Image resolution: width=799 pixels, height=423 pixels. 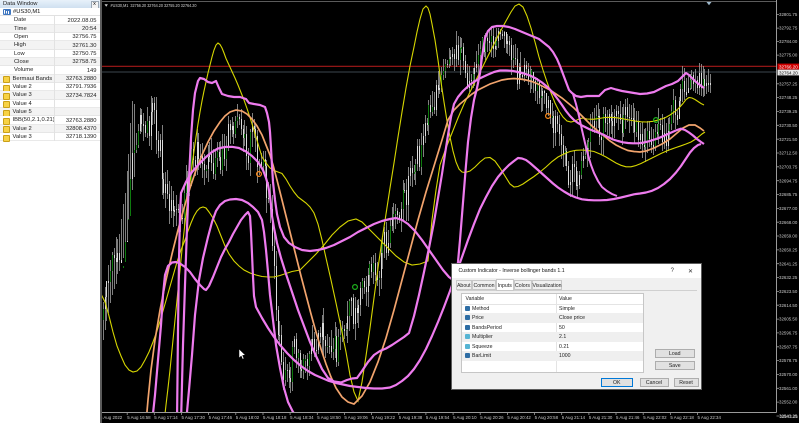 I want to click on svg-text: 32605.50, so click(x=788, y=319).